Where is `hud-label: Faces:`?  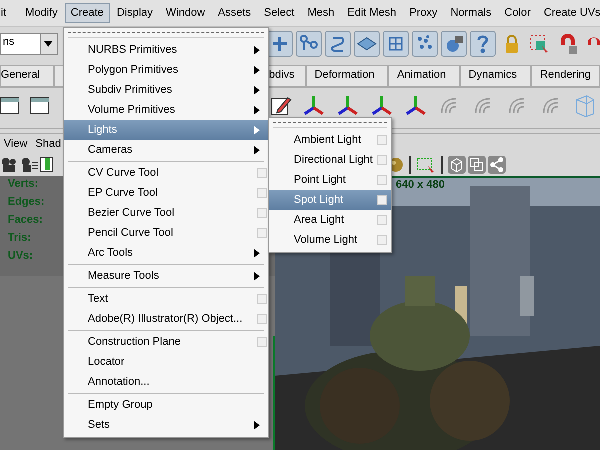
hud-label: Faces: is located at coordinates (26, 220).